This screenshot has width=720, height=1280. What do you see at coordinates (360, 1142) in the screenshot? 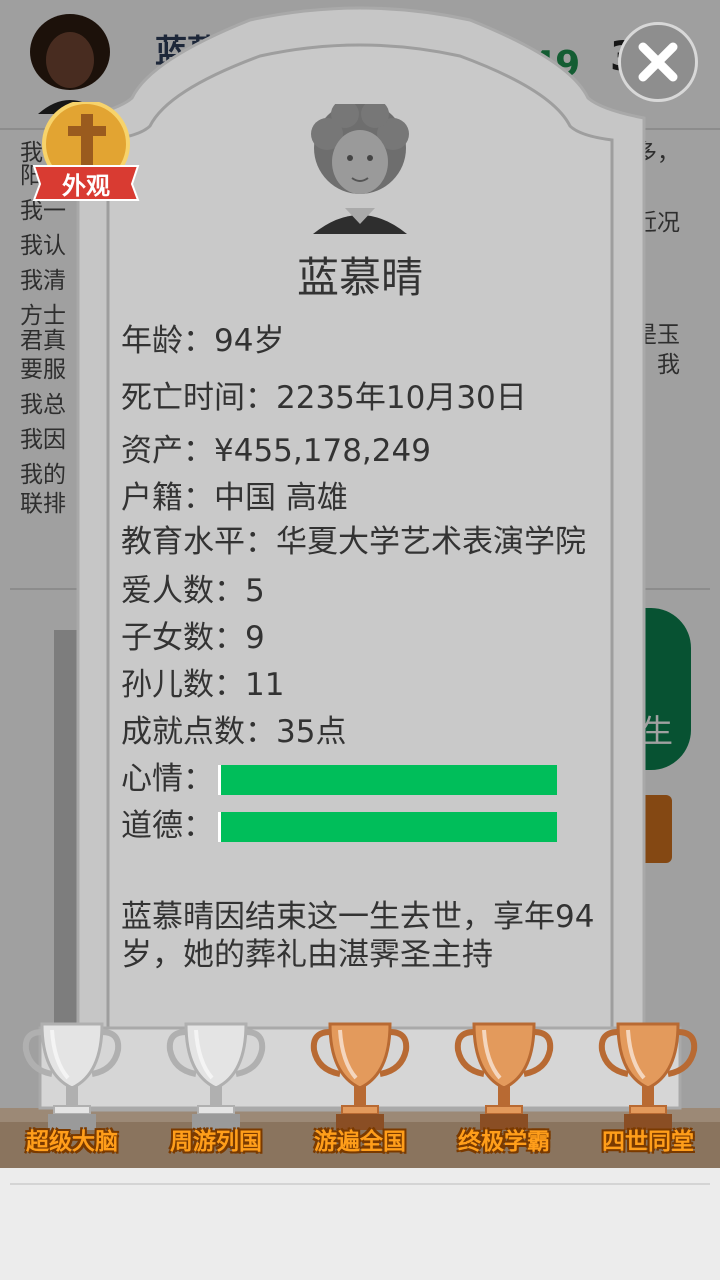
I see `trophy-label: 游遍全国` at bounding box center [360, 1142].